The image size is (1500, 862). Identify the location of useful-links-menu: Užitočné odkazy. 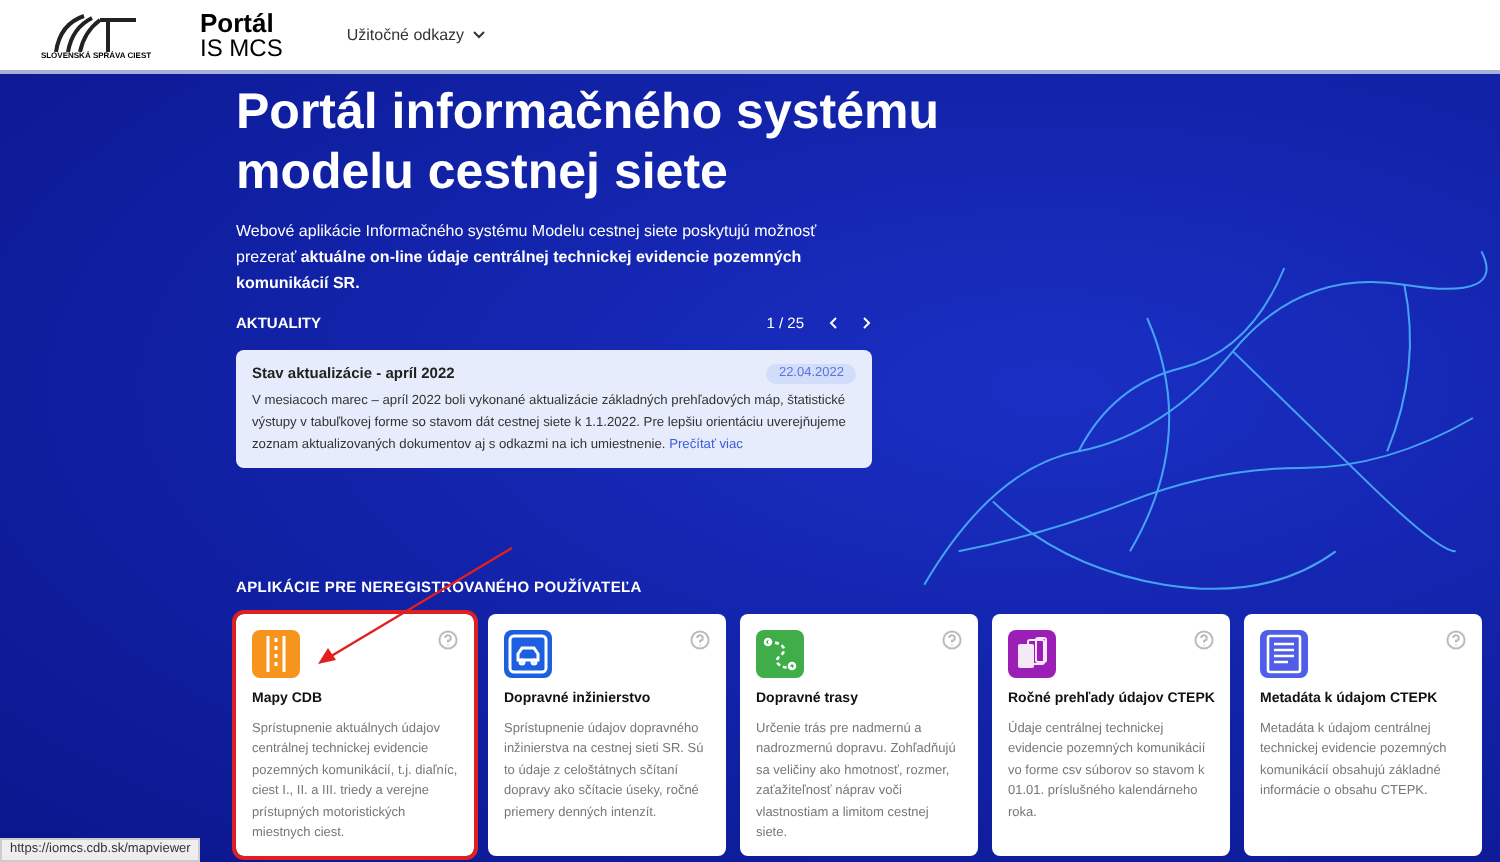
(416, 35).